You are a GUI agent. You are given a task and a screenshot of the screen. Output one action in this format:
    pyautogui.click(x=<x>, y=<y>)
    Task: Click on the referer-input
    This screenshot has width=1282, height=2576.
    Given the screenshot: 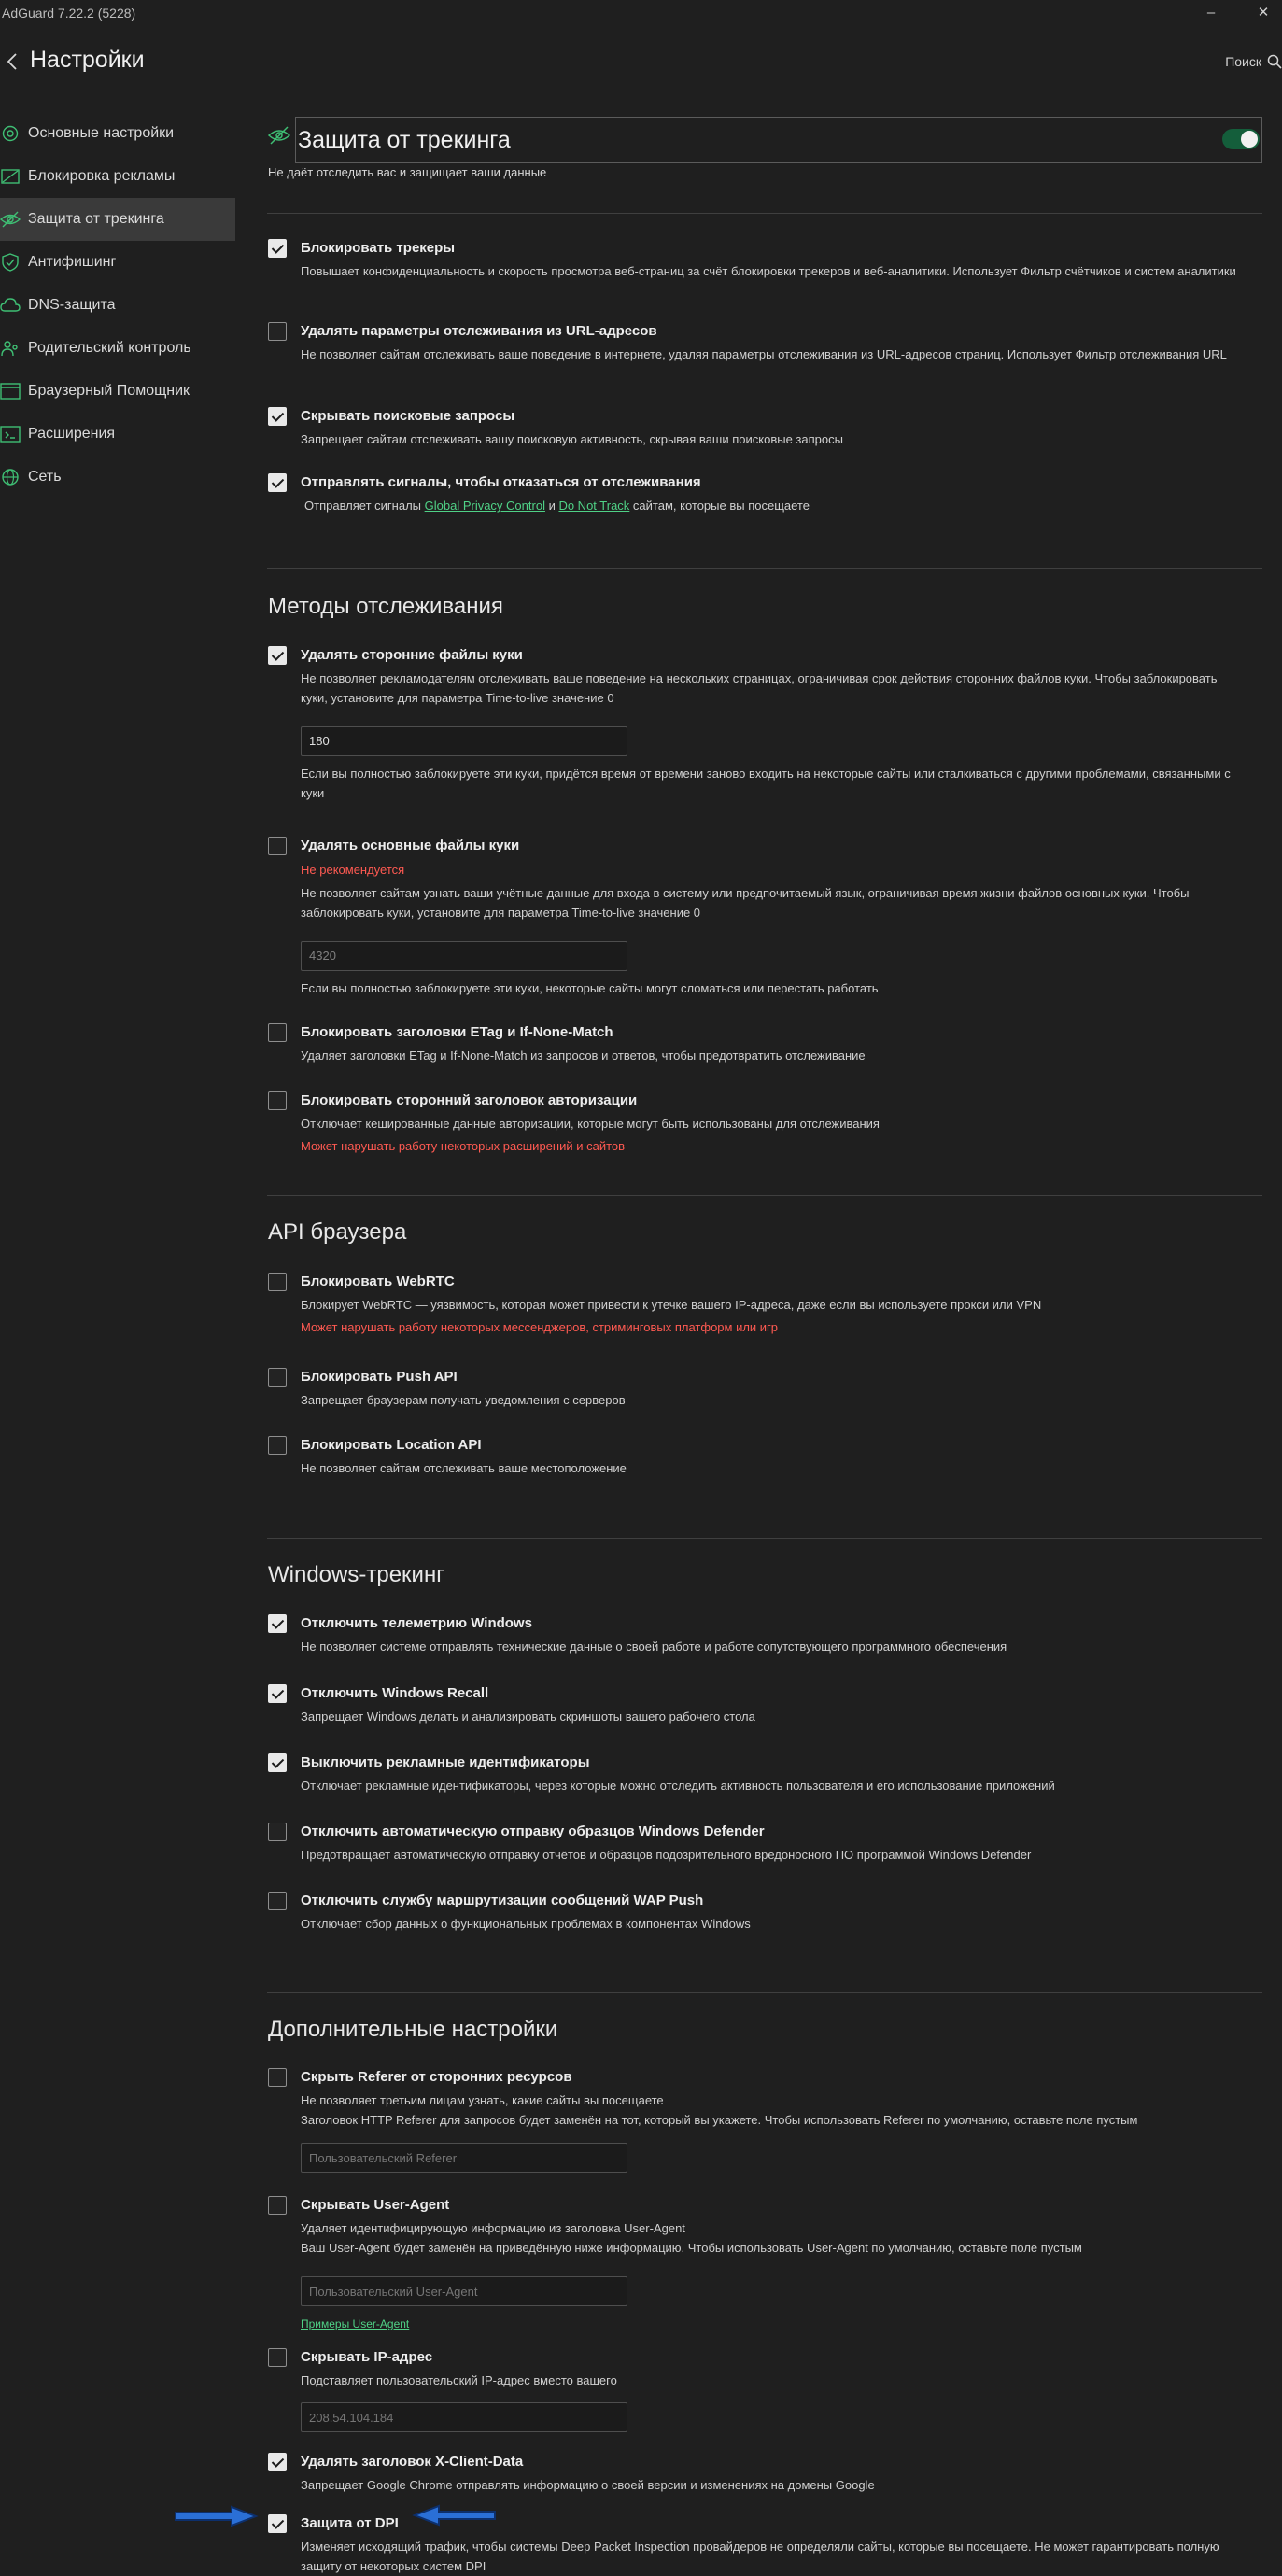 What is the action you would take?
    pyautogui.click(x=464, y=2158)
    